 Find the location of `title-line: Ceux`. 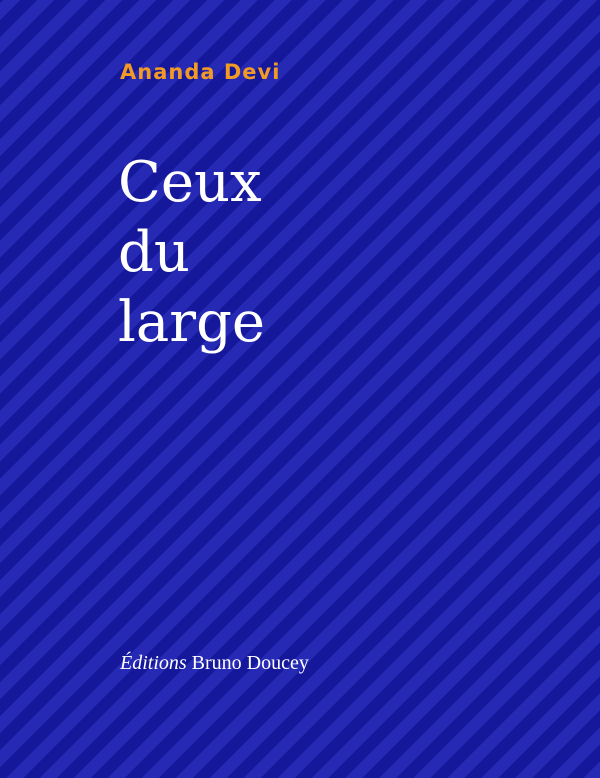

title-line: Ceux is located at coordinates (190, 182).